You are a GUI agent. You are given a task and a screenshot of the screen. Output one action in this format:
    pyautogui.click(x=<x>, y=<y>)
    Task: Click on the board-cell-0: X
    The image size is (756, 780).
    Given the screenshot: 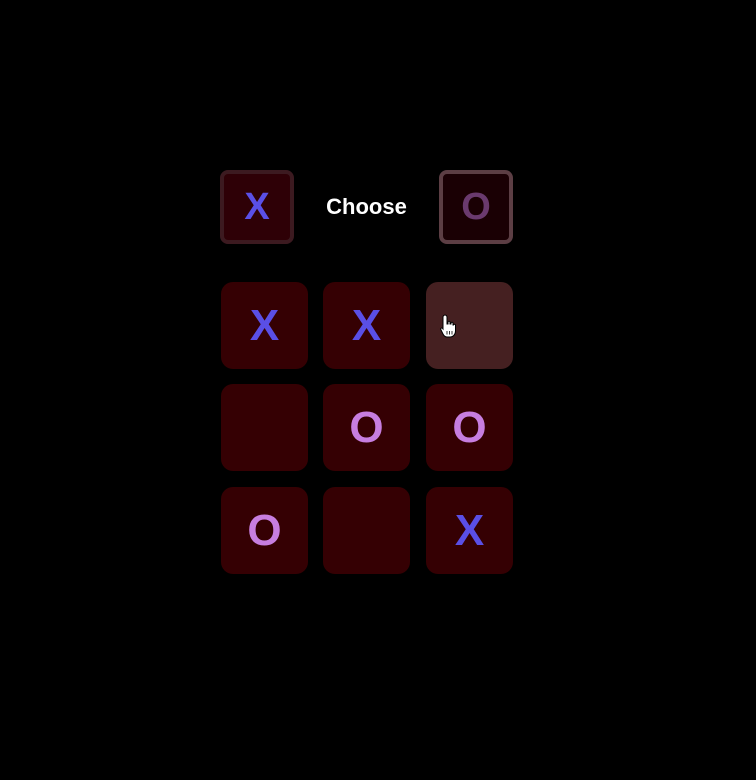 What is the action you would take?
    pyautogui.click(x=264, y=325)
    